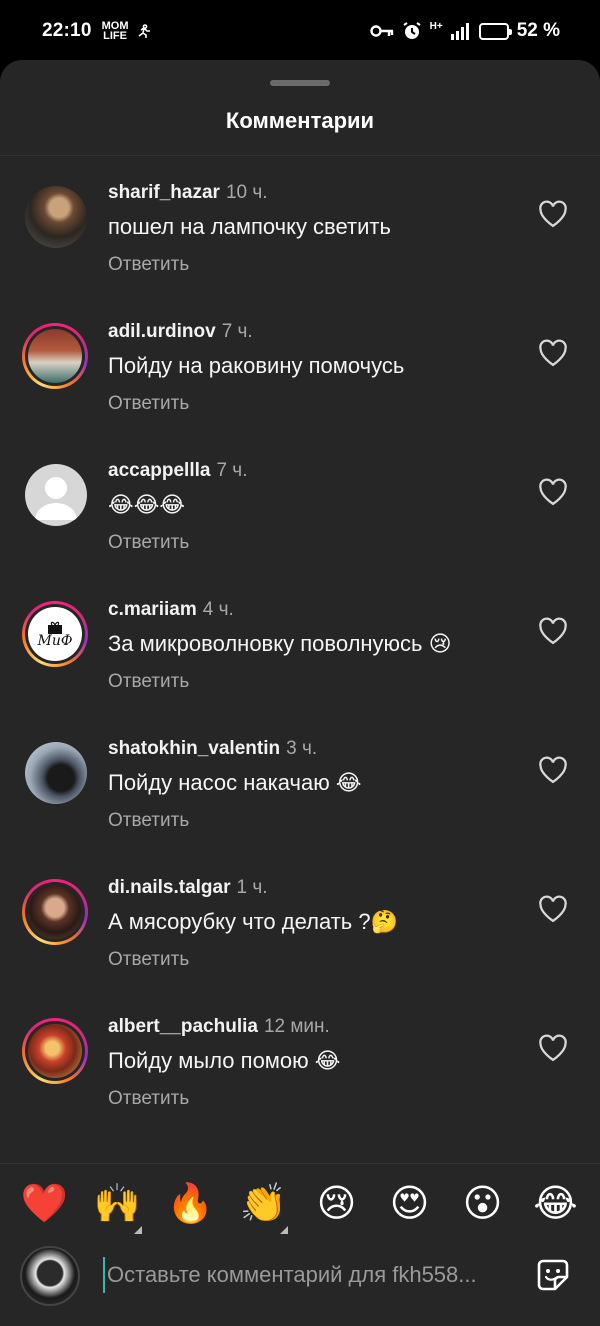  I want to click on avatar-logo-text: МиФ, so click(55, 641).